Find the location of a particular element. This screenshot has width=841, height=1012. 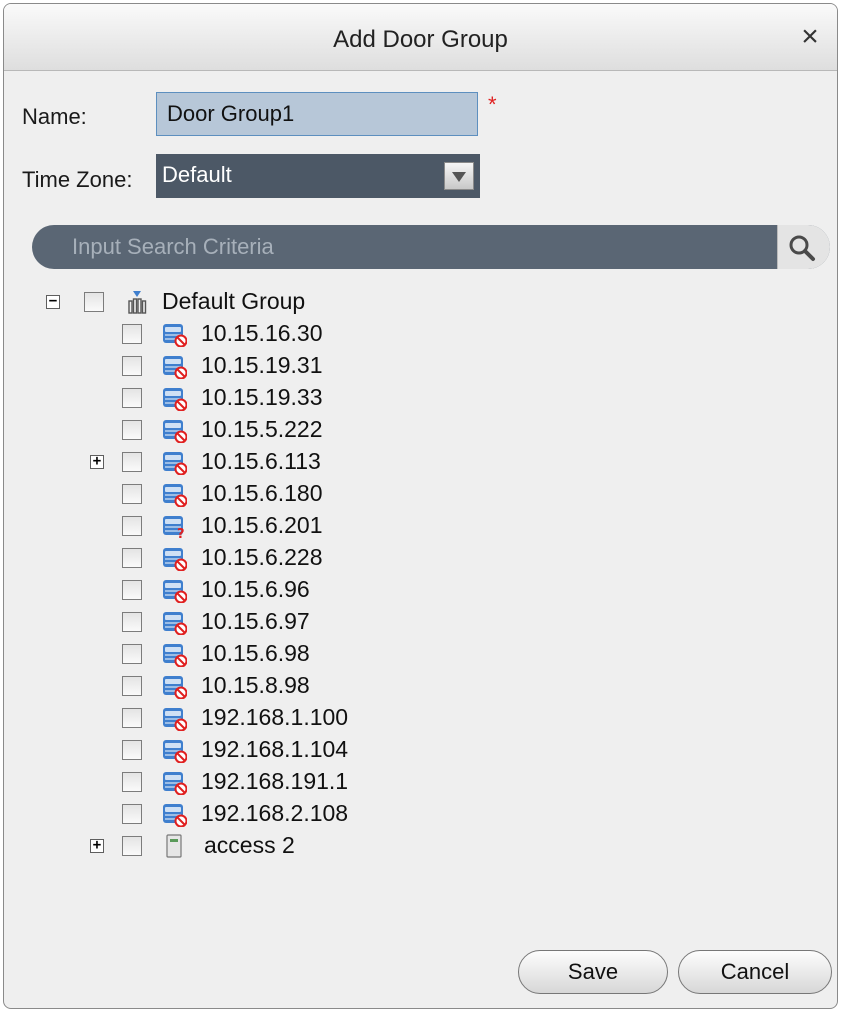

search-bar is located at coordinates (431, 247).